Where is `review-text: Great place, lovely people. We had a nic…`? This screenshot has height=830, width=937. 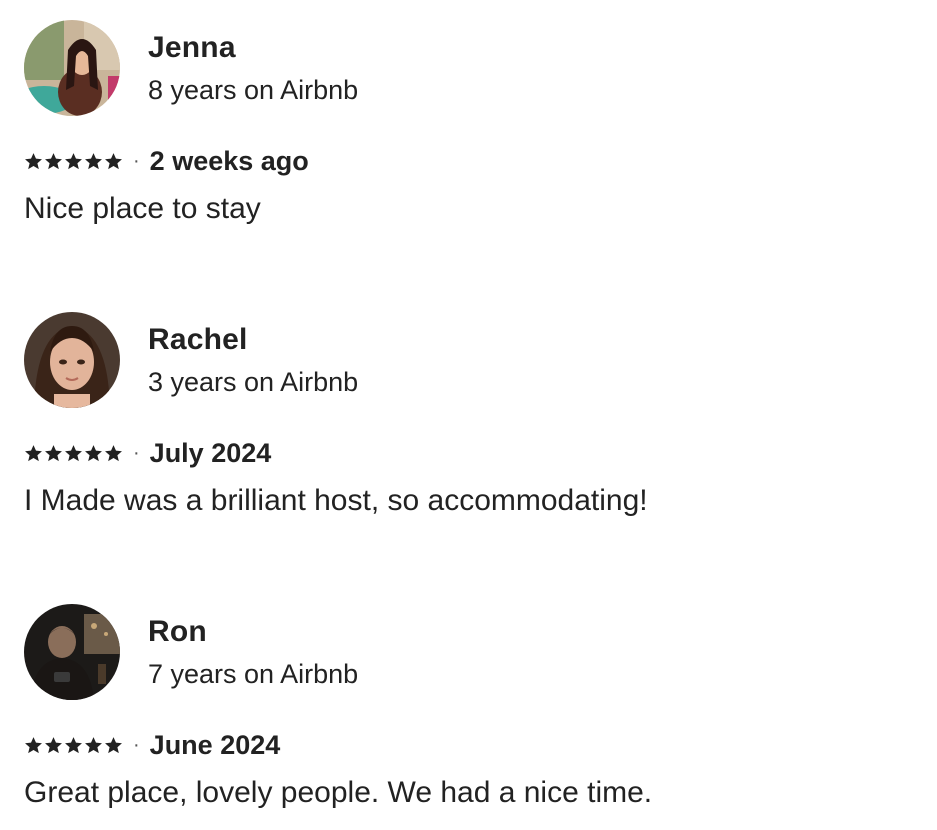
review-text: Great place, lovely people. We had a nic… is located at coordinates (338, 792).